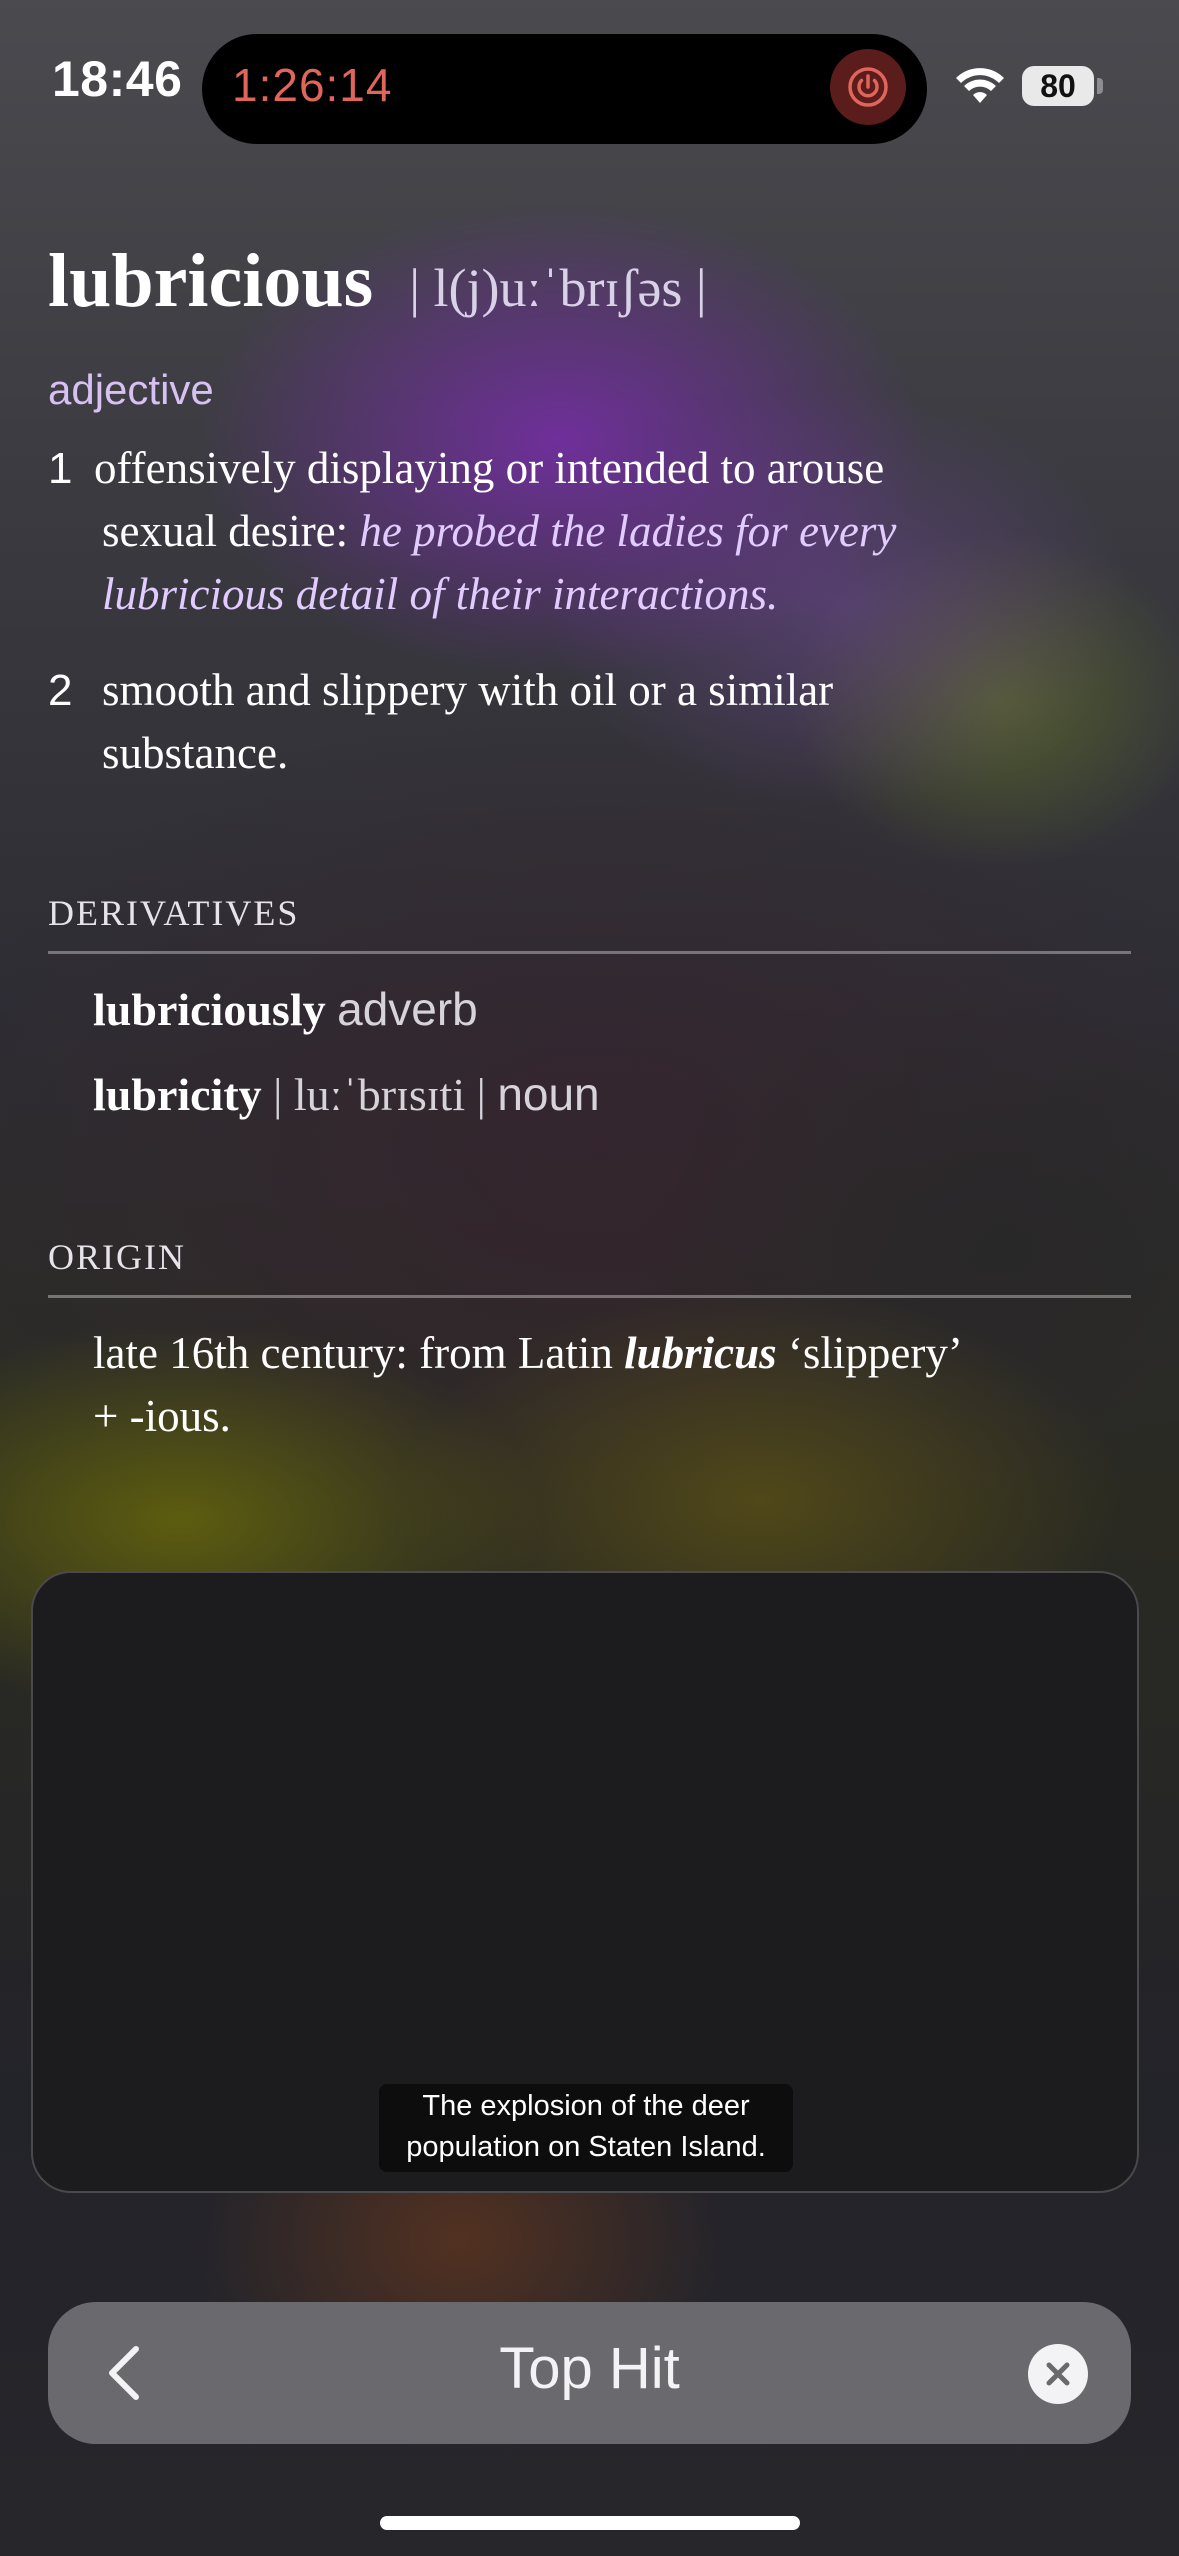 Image resolution: width=1179 pixels, height=2556 pixels. I want to click on caption-line: population on Staten Island., so click(586, 2147).